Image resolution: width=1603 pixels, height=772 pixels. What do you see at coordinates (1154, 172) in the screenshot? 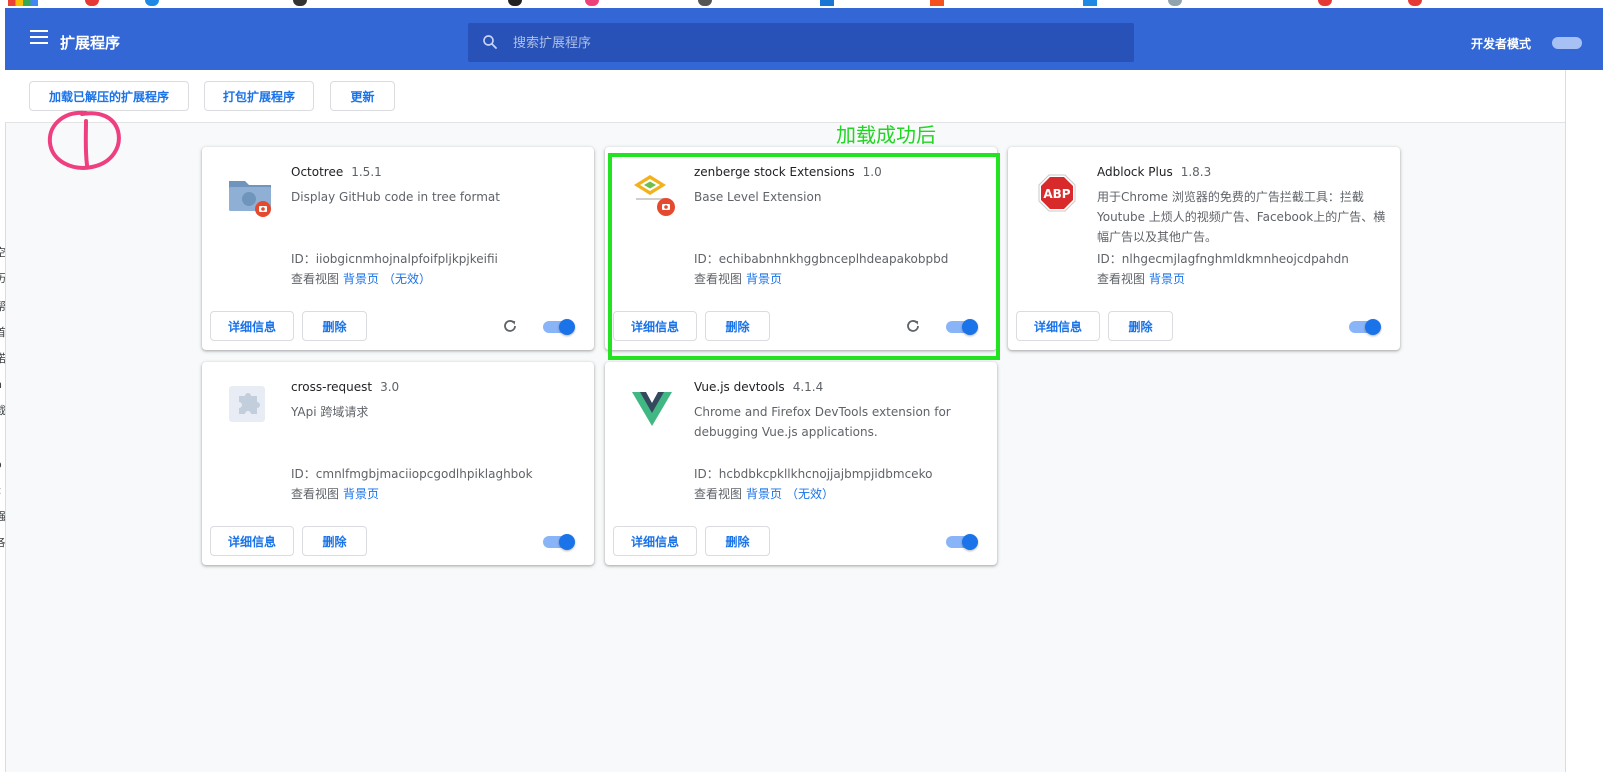
I see `extension-name: Adblock Plus 1.8.3` at bounding box center [1154, 172].